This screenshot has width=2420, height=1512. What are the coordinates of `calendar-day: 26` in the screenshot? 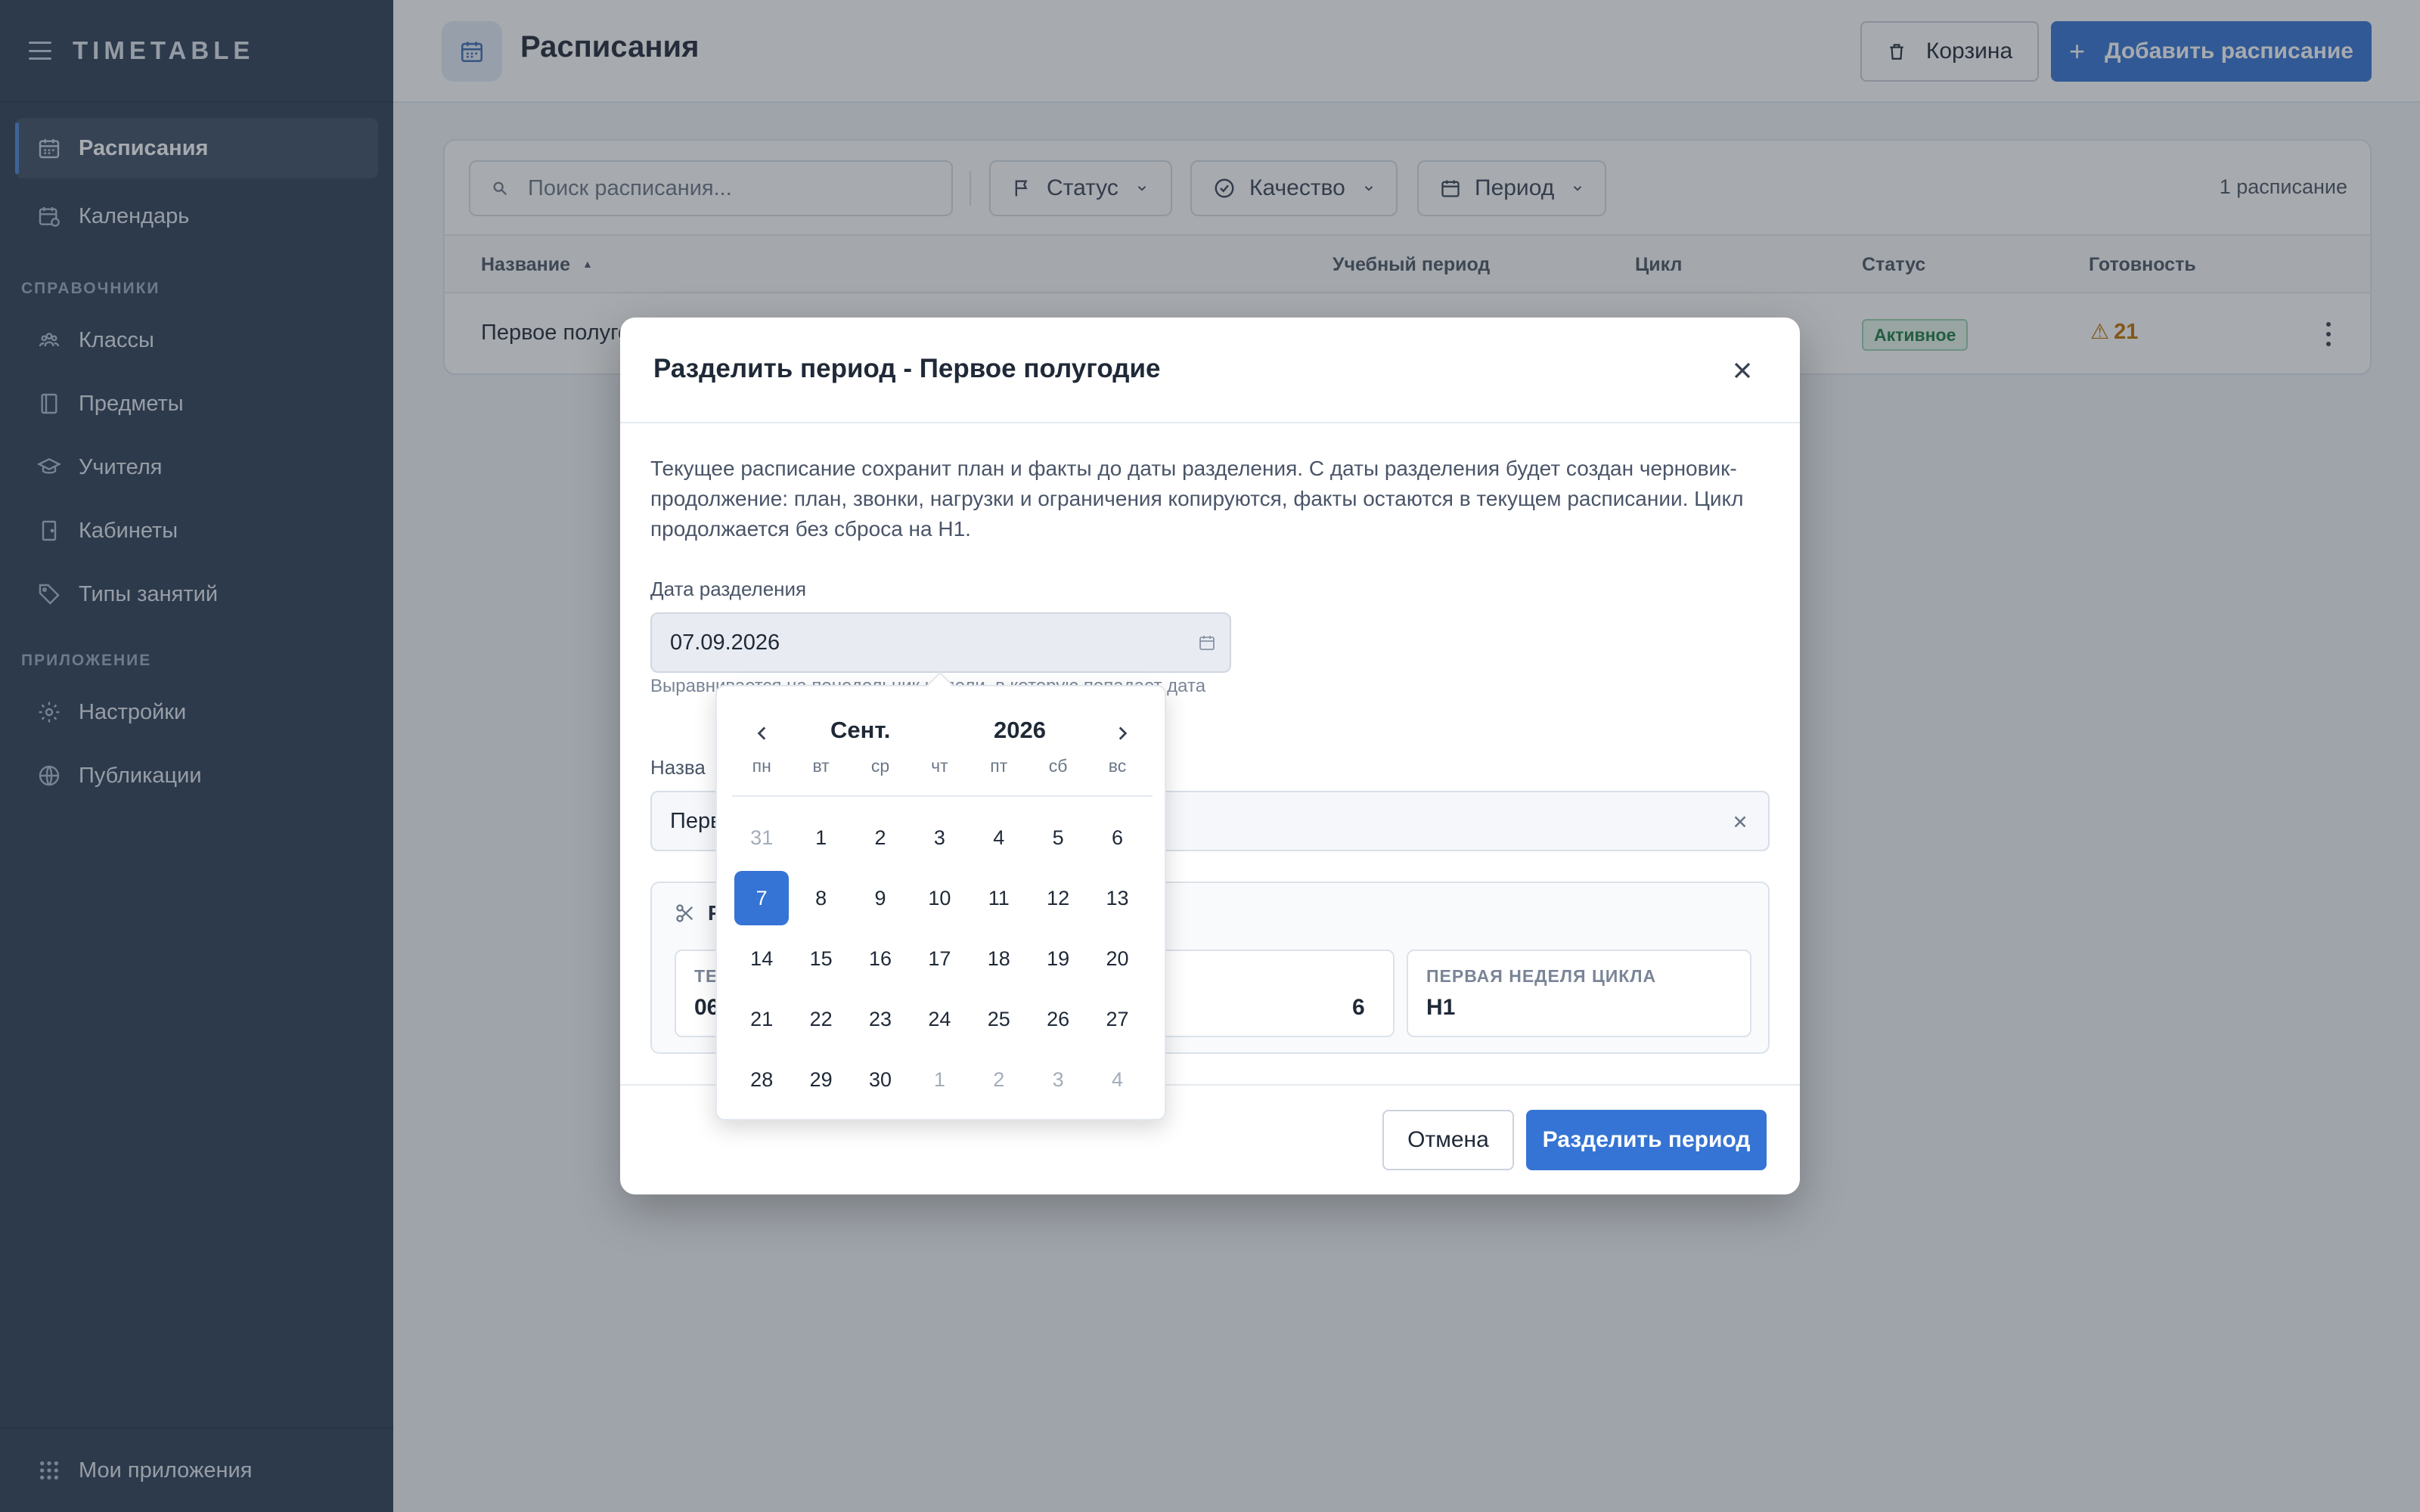 It's located at (1057, 1019).